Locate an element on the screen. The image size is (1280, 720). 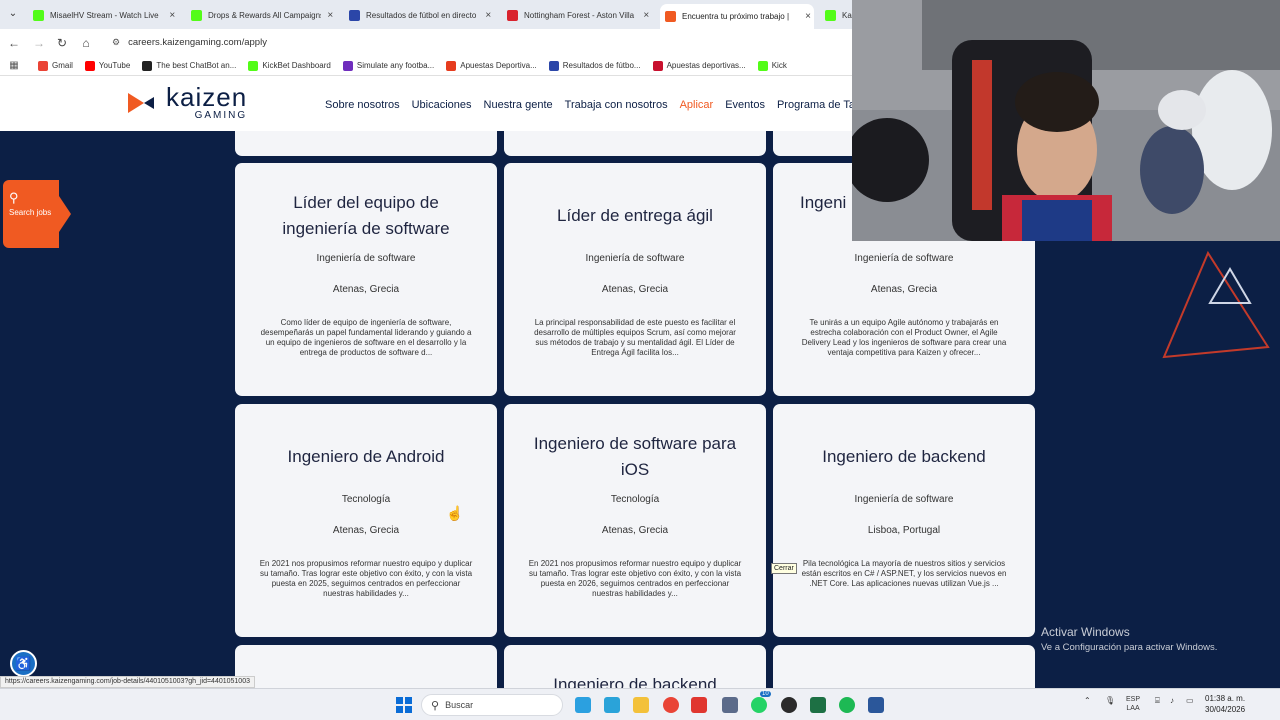
nav-nuestra-gente: Nuestra gente is located at coordinates (518, 105).